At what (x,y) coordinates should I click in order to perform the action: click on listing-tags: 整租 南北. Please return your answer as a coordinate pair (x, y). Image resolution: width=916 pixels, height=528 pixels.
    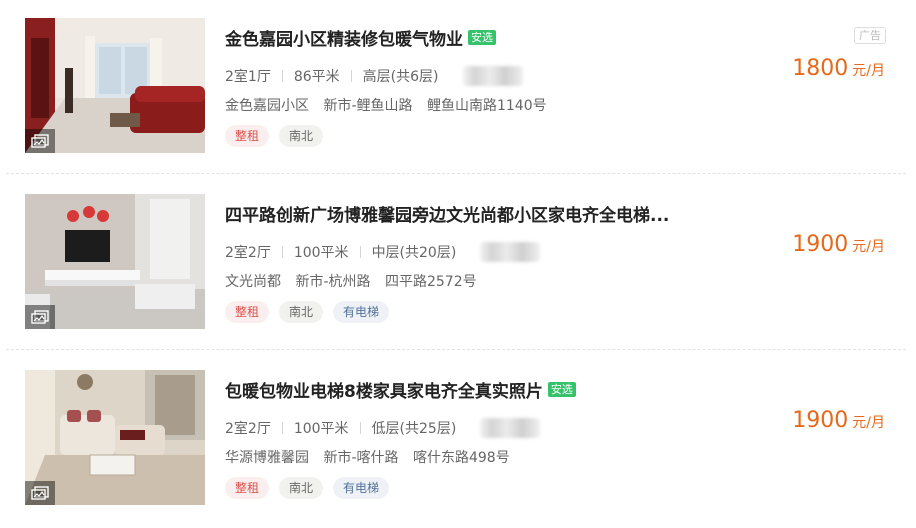
    Looking at the image, I should click on (279, 136).